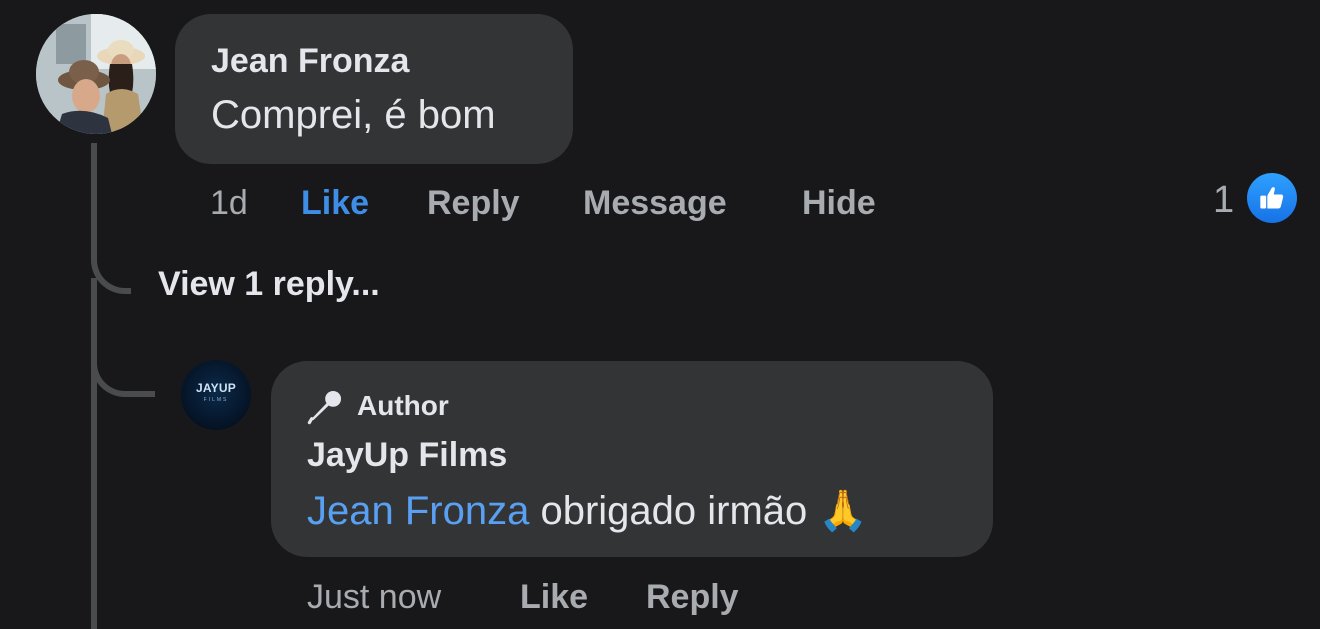 The image size is (1320, 629). I want to click on comment-timestamp: 1d, so click(229, 203).